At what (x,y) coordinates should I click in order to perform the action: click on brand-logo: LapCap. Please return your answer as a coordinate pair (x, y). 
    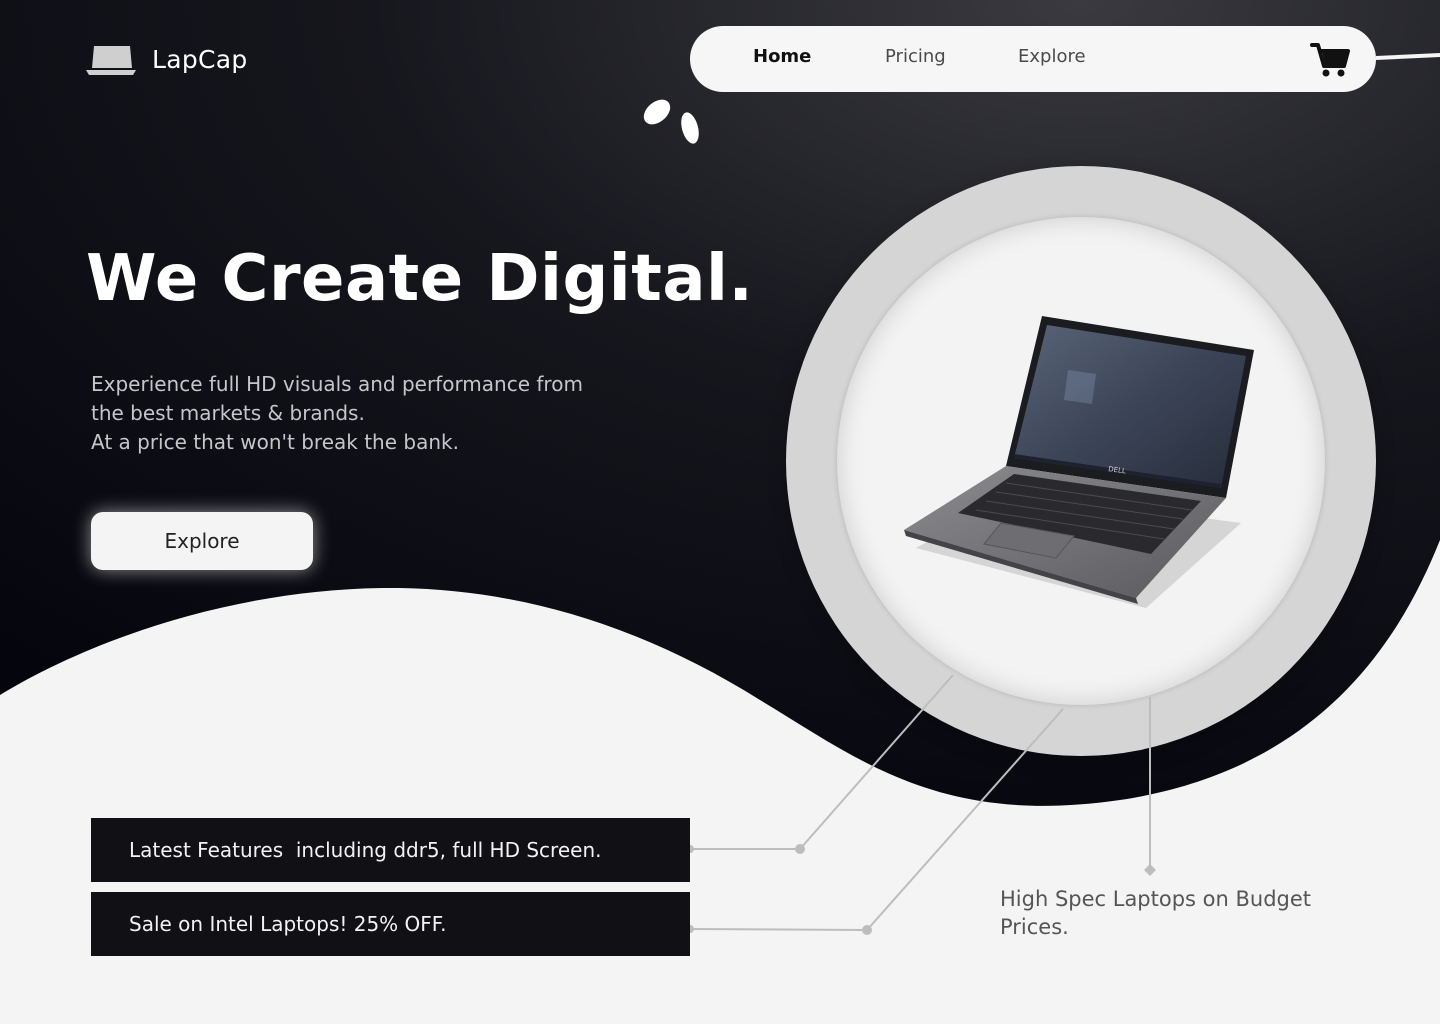
    Looking at the image, I should click on (167, 59).